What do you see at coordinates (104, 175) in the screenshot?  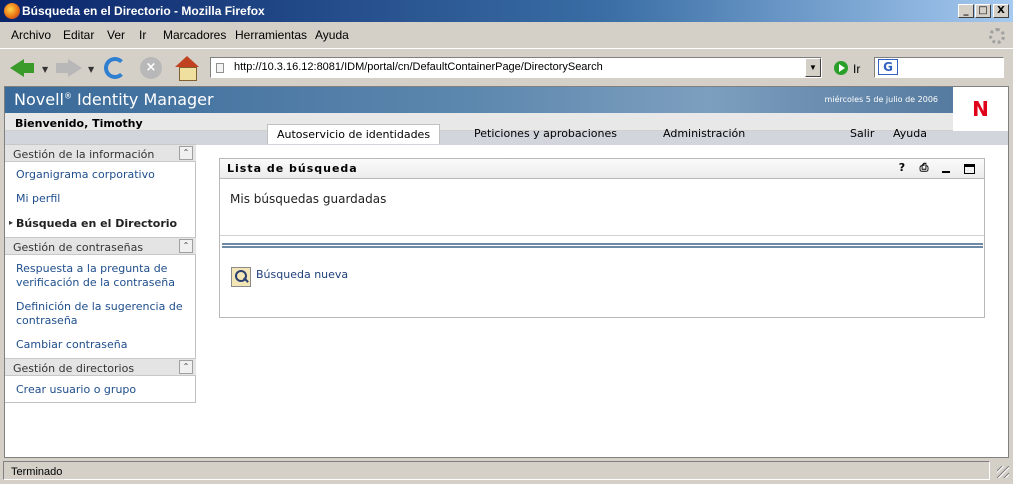 I see `sidebar-item-organigrama: Organigrama corporativo` at bounding box center [104, 175].